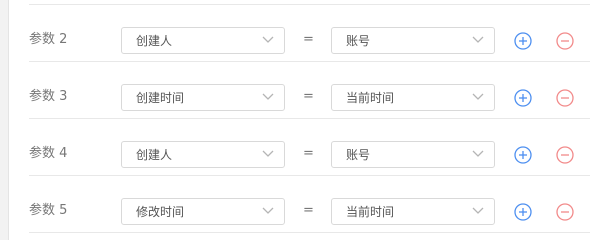 Image resolution: width=615 pixels, height=240 pixels. Describe the element at coordinates (48, 210) in the screenshot. I see `parameter-label: 参数 5` at that location.